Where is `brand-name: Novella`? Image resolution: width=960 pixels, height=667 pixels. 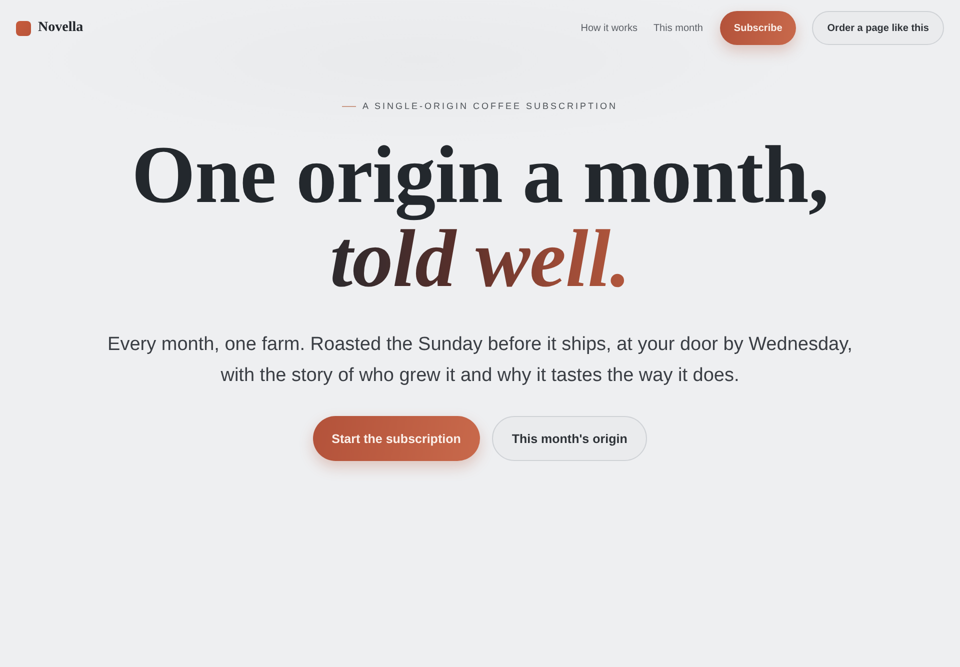 brand-name: Novella is located at coordinates (61, 28).